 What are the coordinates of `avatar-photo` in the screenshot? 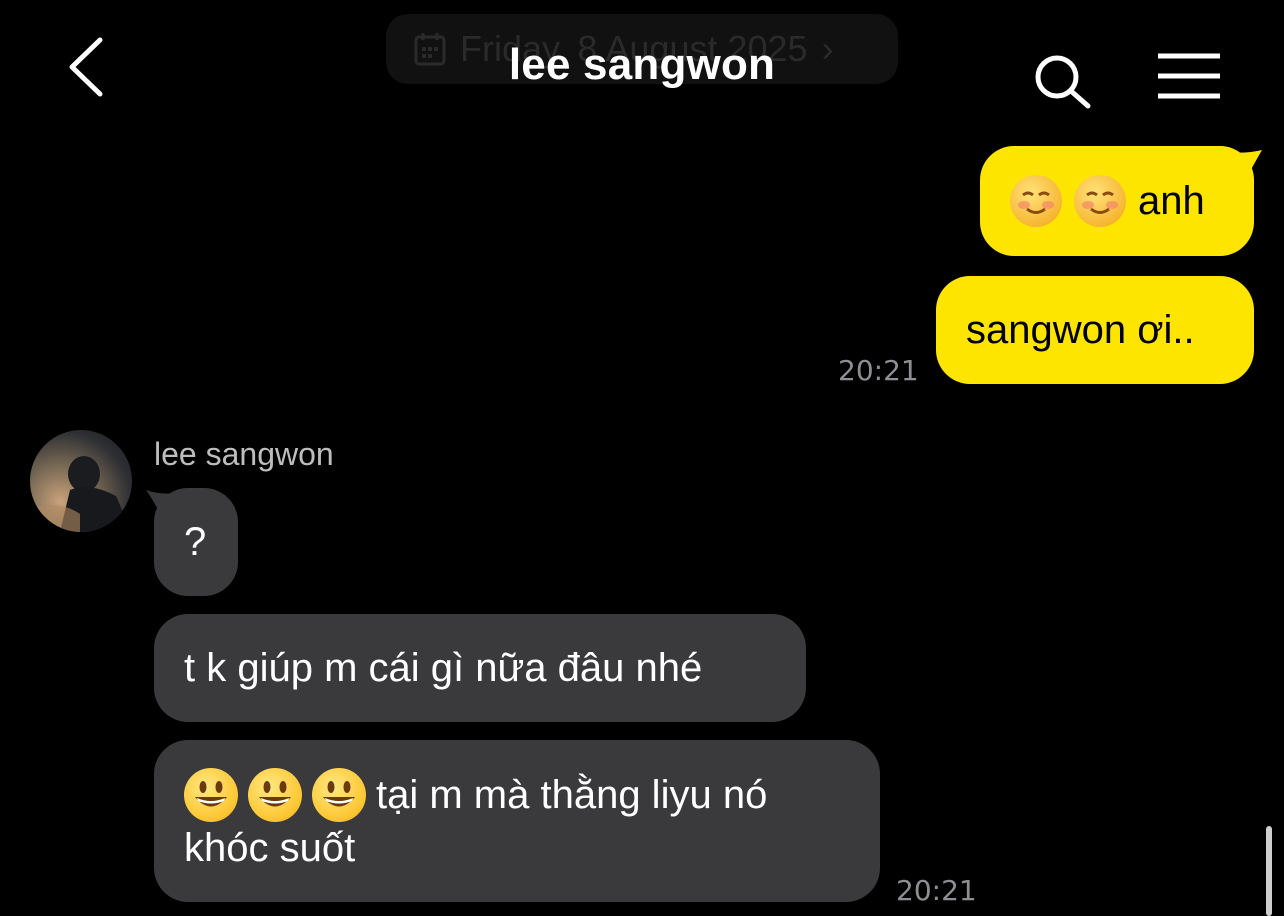 It's located at (81, 494).